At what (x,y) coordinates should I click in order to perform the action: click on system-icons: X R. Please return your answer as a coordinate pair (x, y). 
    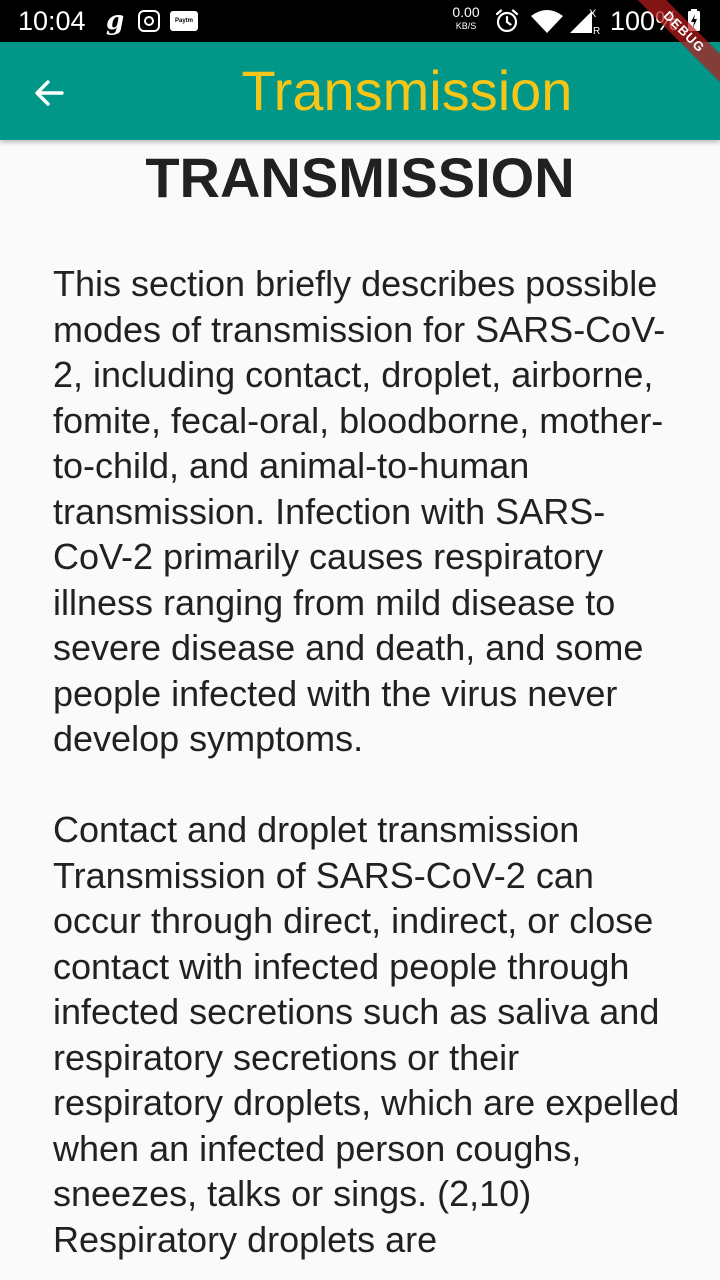
    Looking at the image, I should click on (547, 21).